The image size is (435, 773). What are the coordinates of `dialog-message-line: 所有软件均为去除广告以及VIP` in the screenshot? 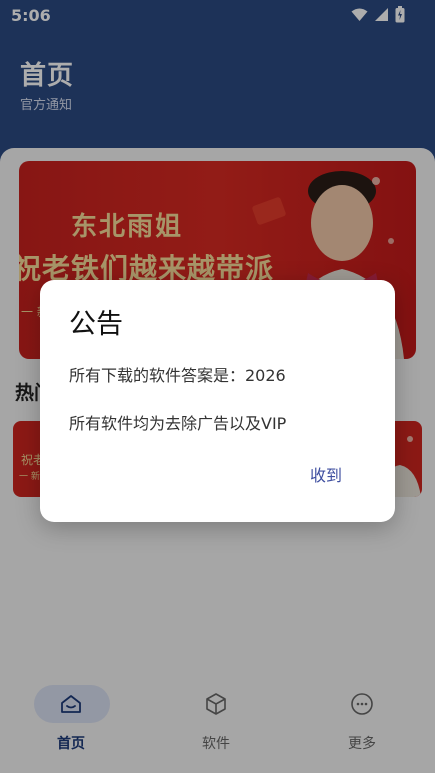 It's located at (178, 423).